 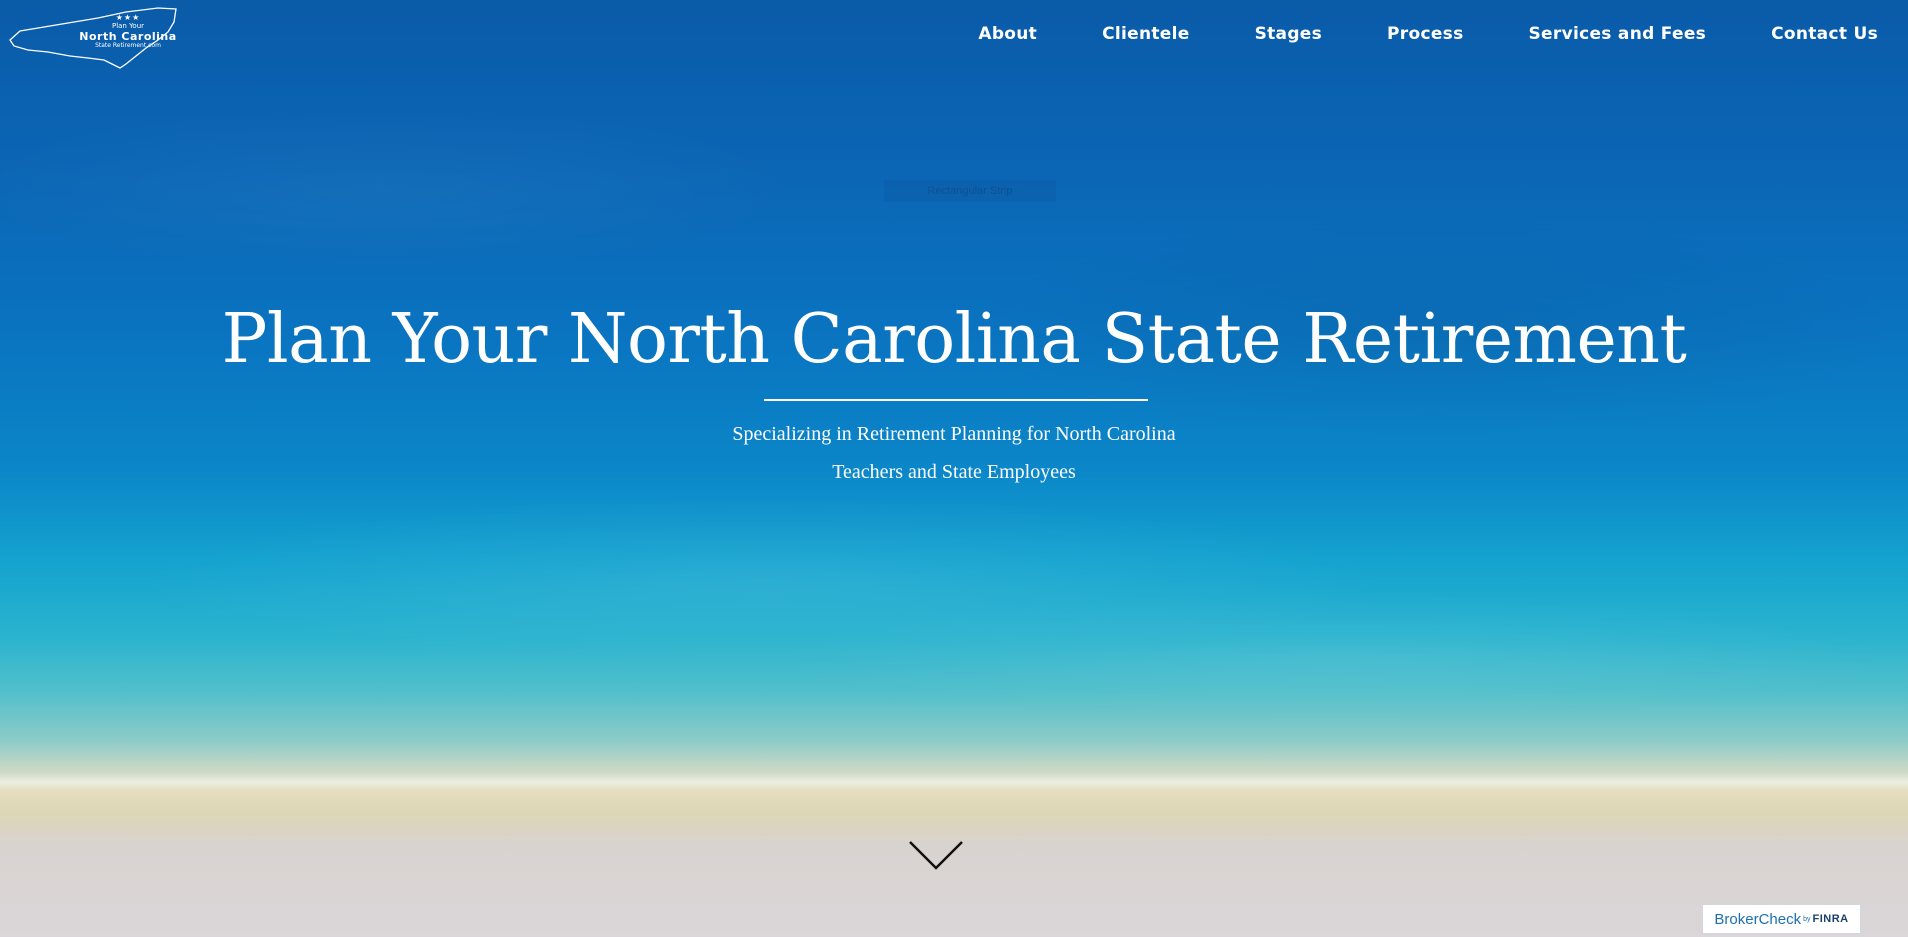 What do you see at coordinates (128, 26) in the screenshot?
I see `logo-line-1: Plan Your` at bounding box center [128, 26].